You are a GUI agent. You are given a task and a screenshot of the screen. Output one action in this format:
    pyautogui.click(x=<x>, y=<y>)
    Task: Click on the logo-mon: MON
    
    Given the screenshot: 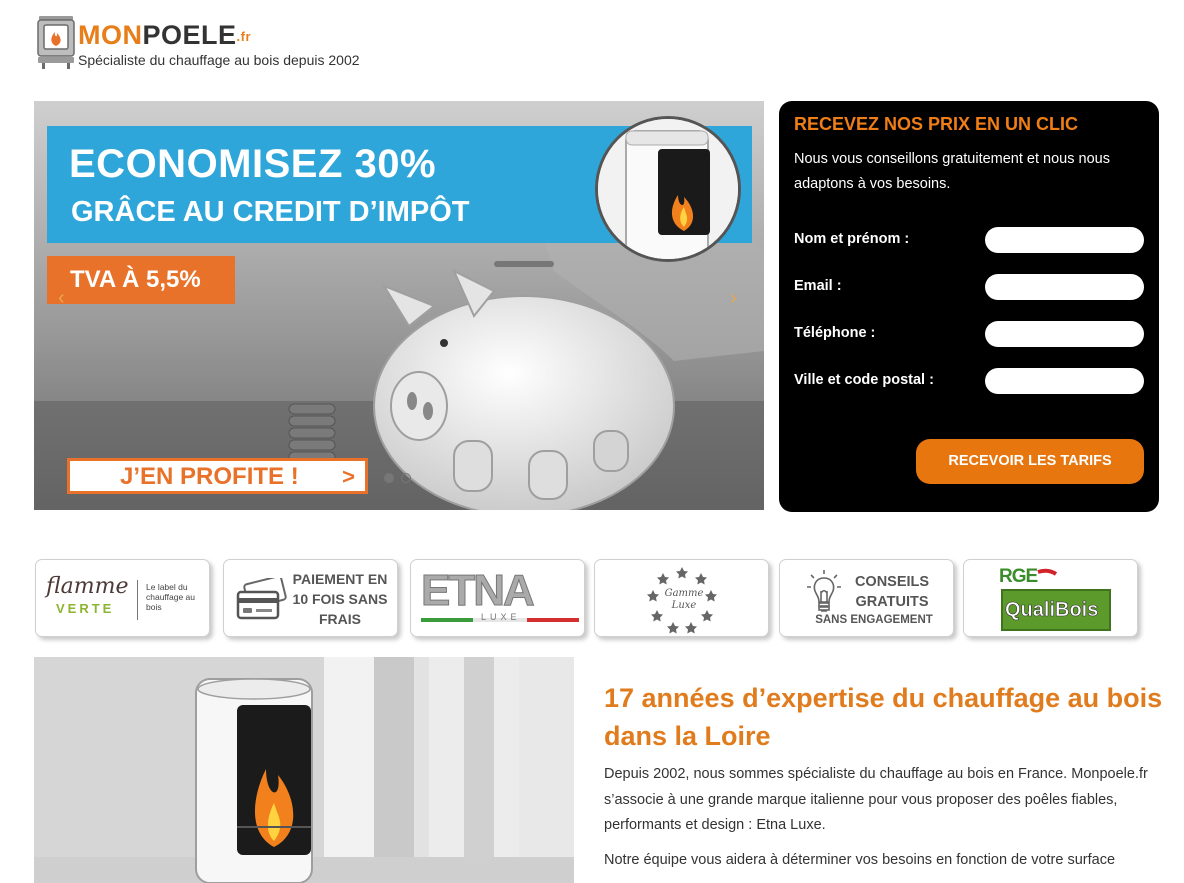 What is the action you would take?
    pyautogui.click(x=110, y=35)
    